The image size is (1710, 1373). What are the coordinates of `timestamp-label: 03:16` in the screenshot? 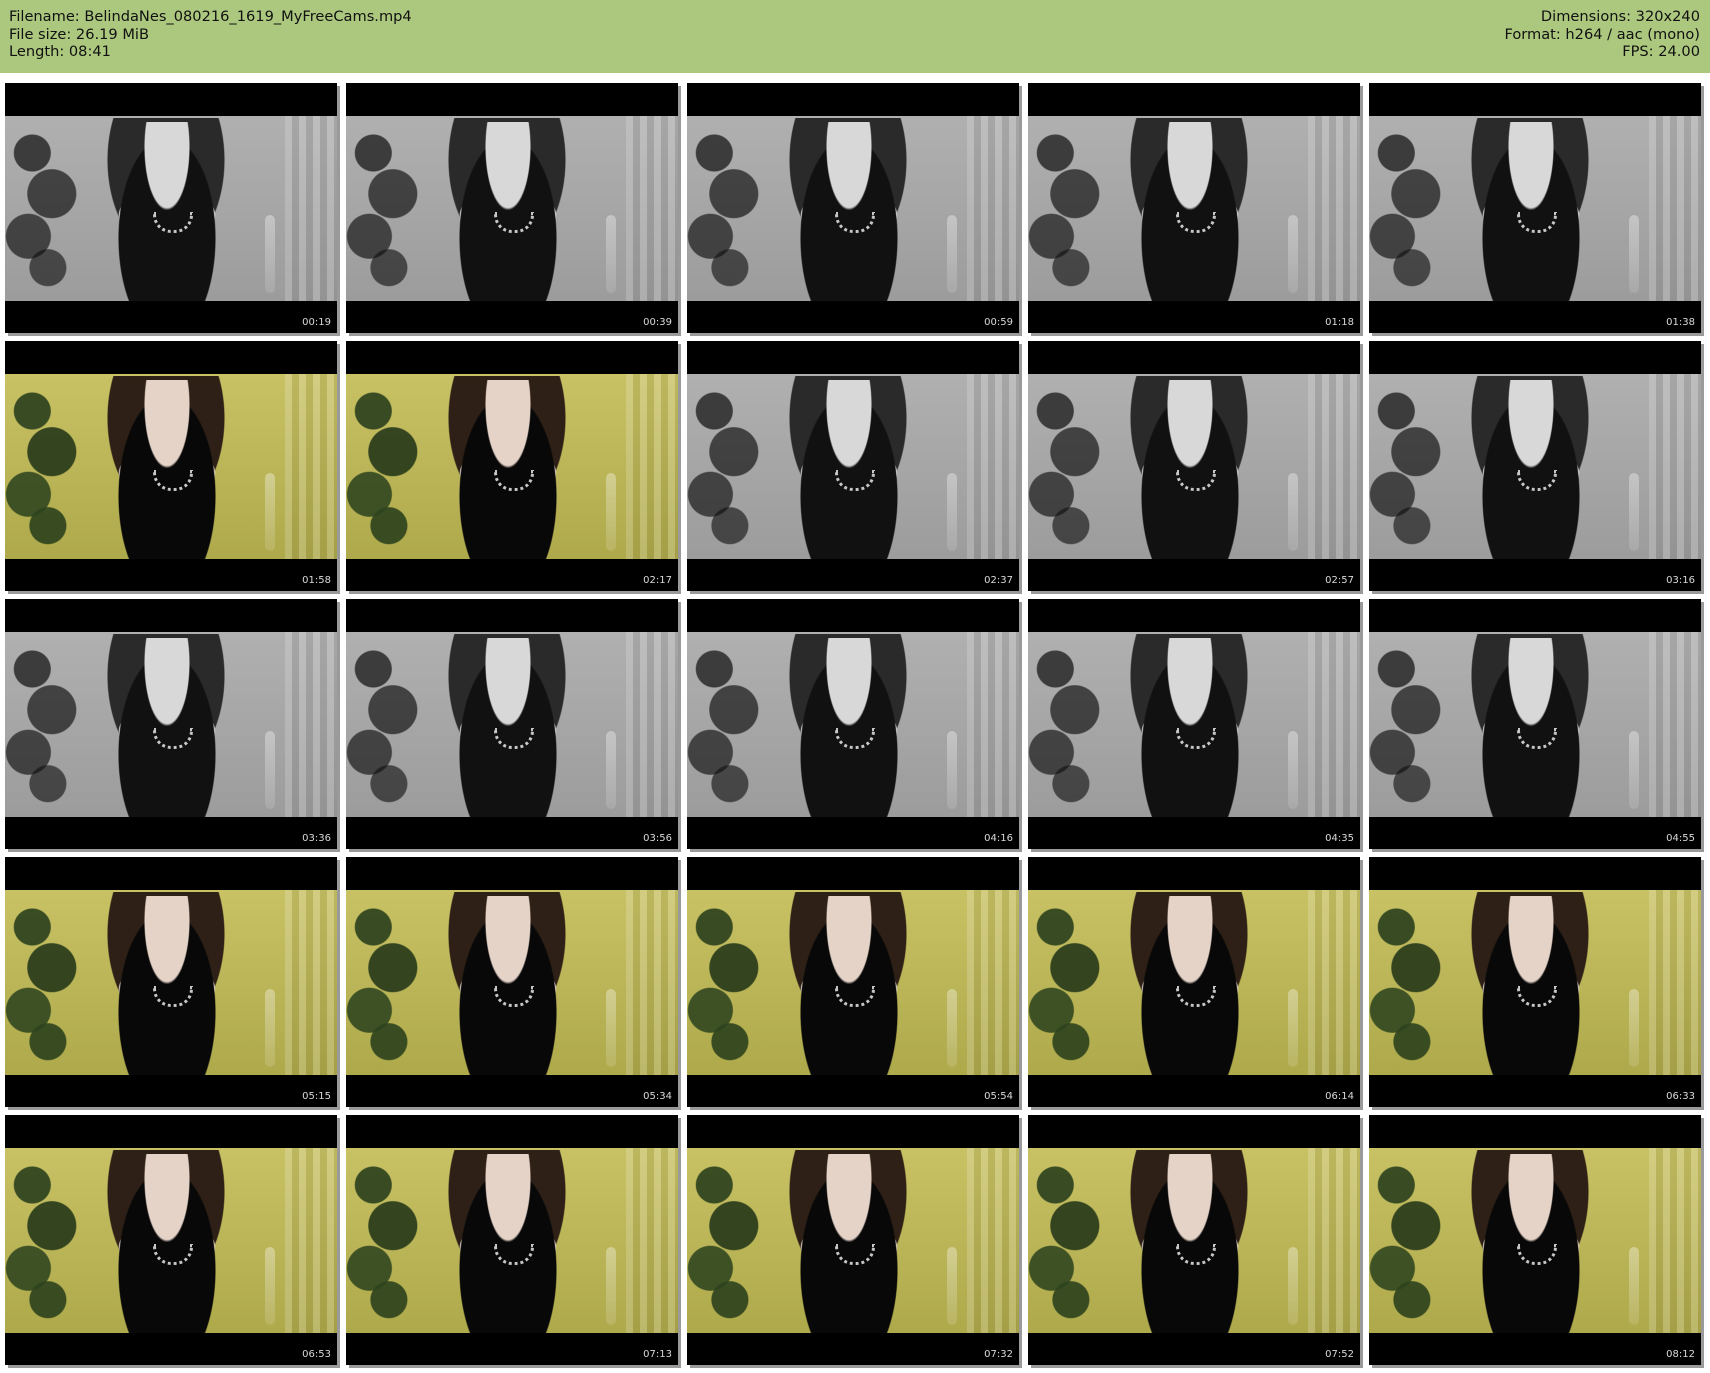 It's located at (1680, 580).